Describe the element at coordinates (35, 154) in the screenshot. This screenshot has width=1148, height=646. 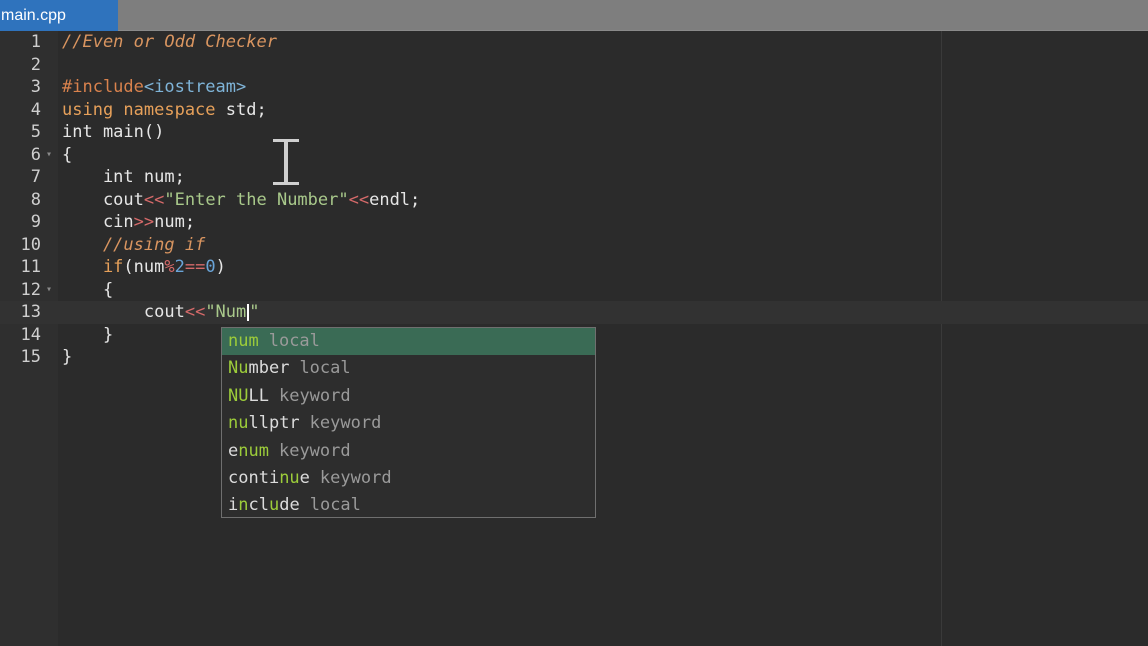
I see `line-number: 6` at that location.